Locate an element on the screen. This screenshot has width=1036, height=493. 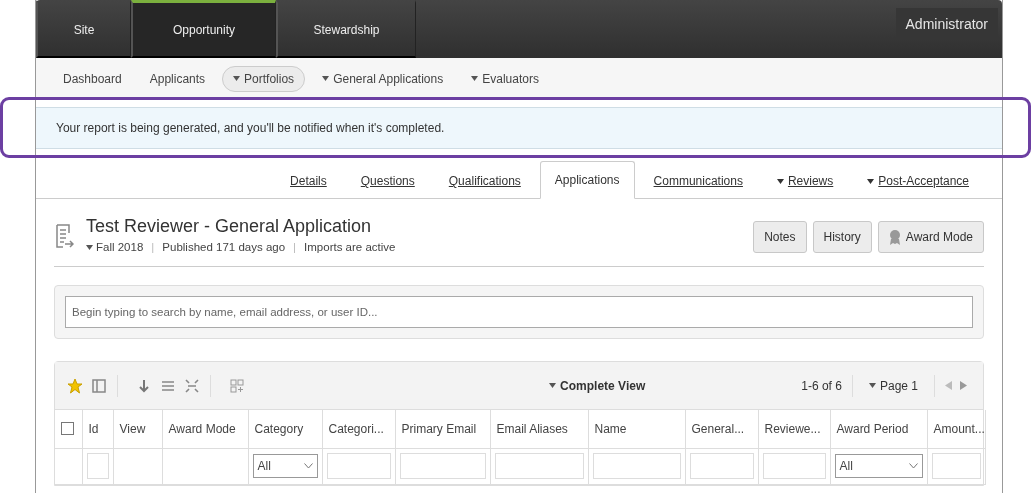
meta-text: Imports are active is located at coordinates (350, 247).